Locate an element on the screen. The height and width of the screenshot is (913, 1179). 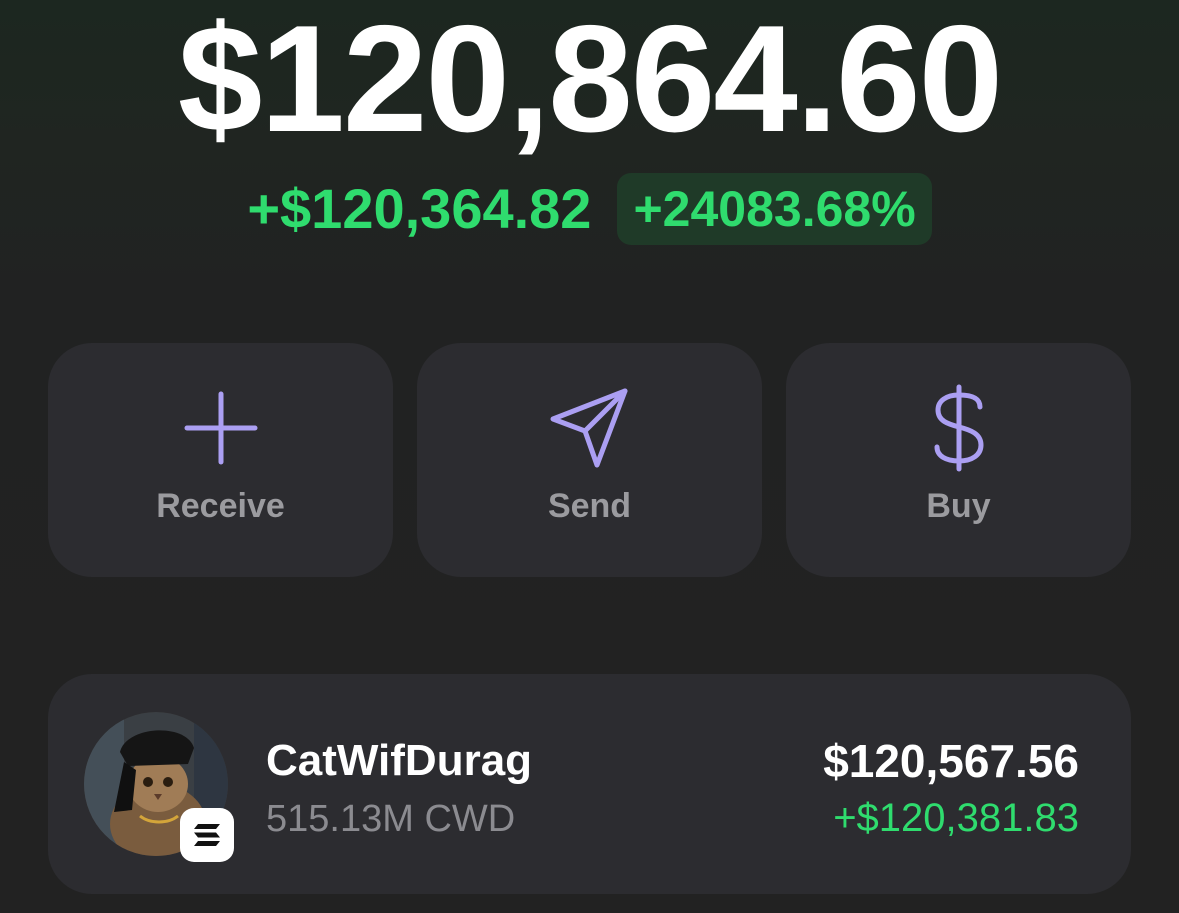
send-label: Send is located at coordinates (589, 506).